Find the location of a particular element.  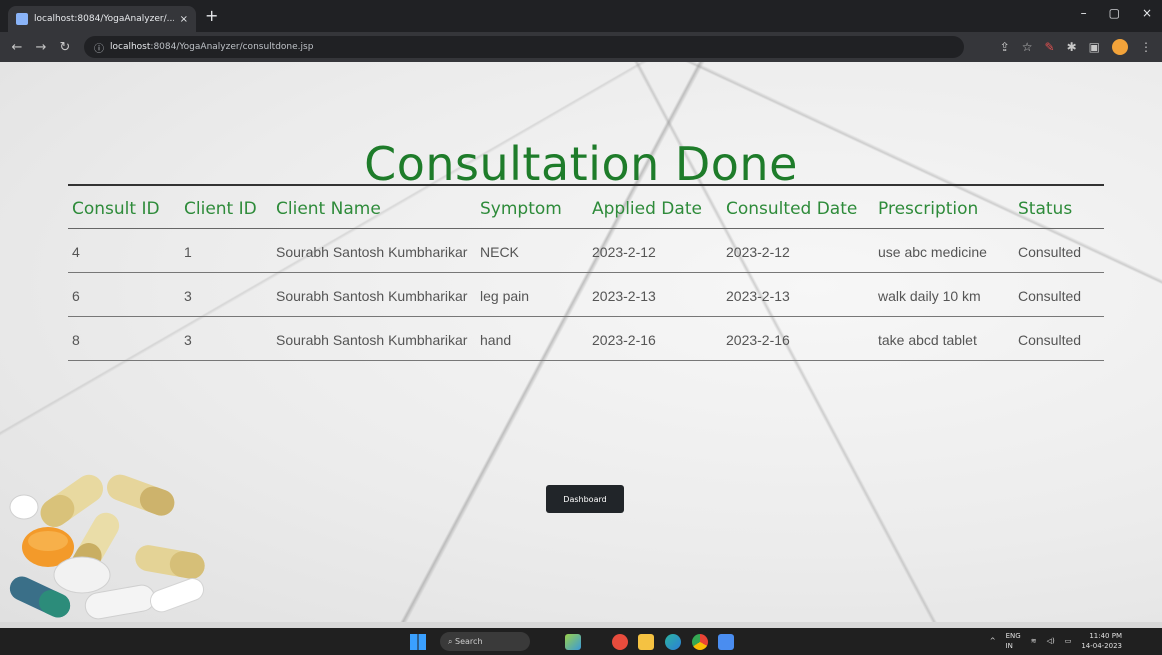

cell-symptom: NECK is located at coordinates (532, 250).